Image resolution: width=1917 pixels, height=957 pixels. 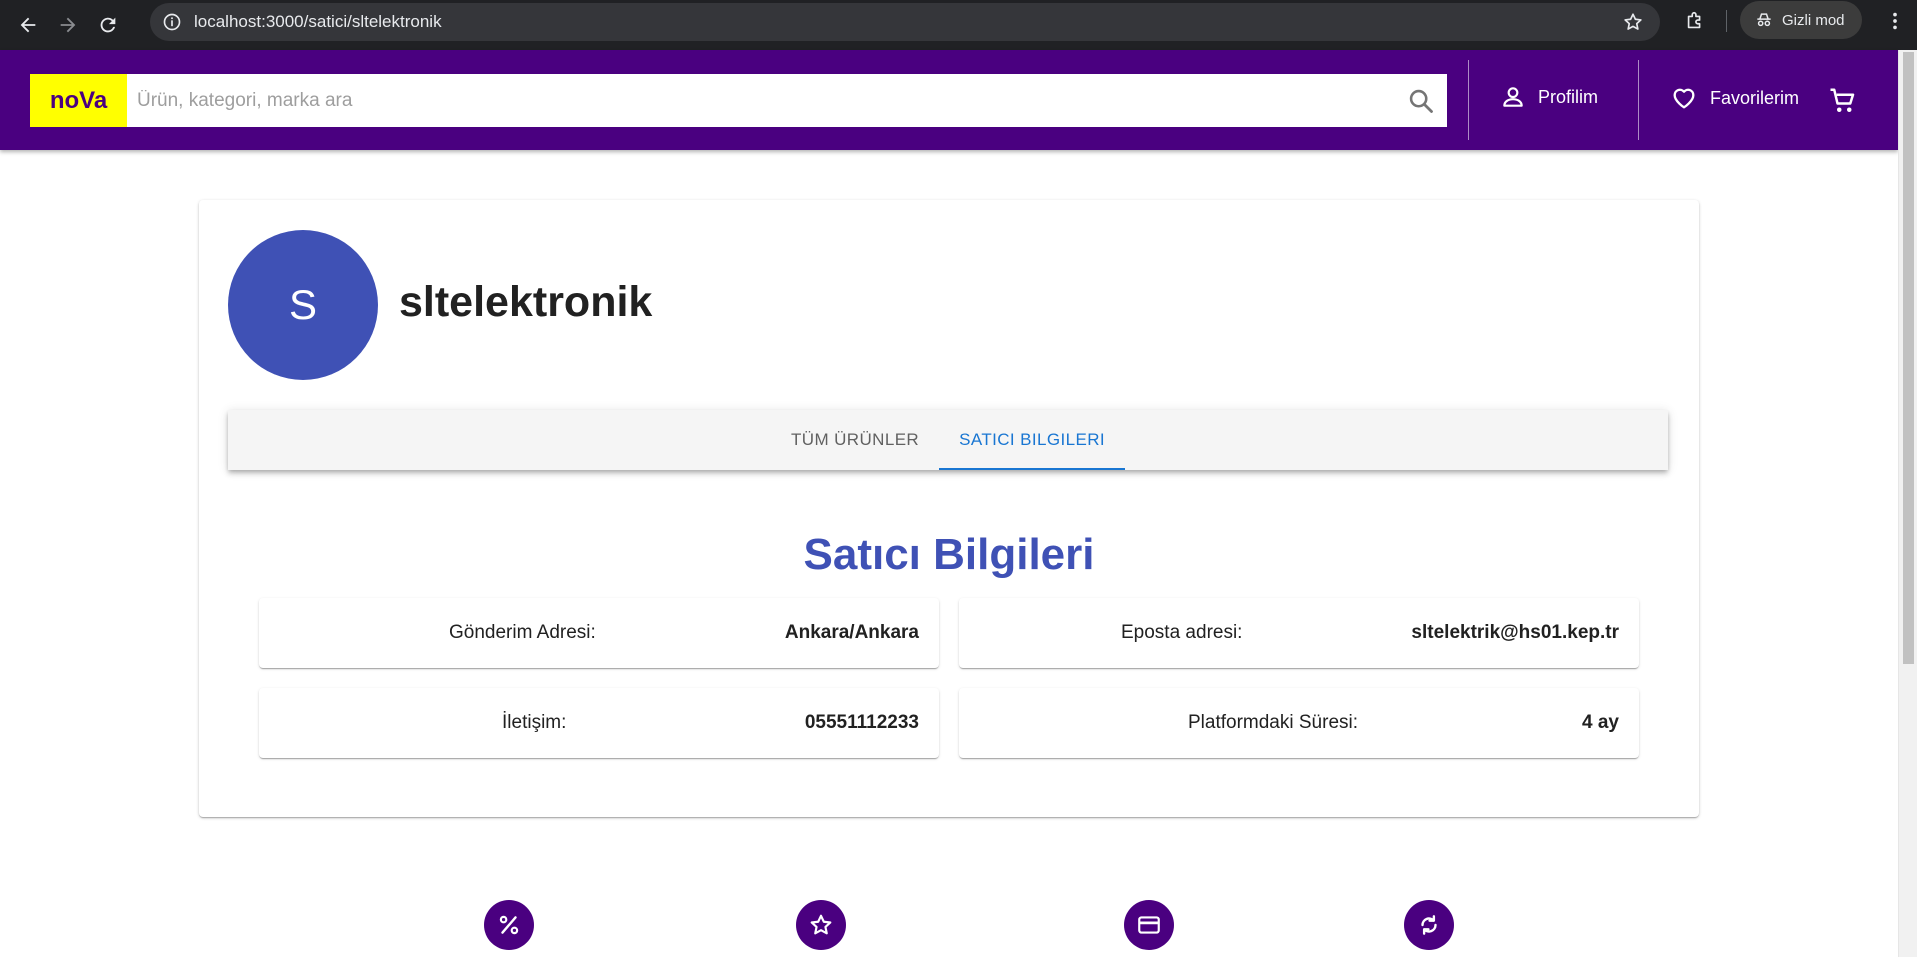 I want to click on url-text: localhost:3000/satici/sltelektronik, so click(x=318, y=21).